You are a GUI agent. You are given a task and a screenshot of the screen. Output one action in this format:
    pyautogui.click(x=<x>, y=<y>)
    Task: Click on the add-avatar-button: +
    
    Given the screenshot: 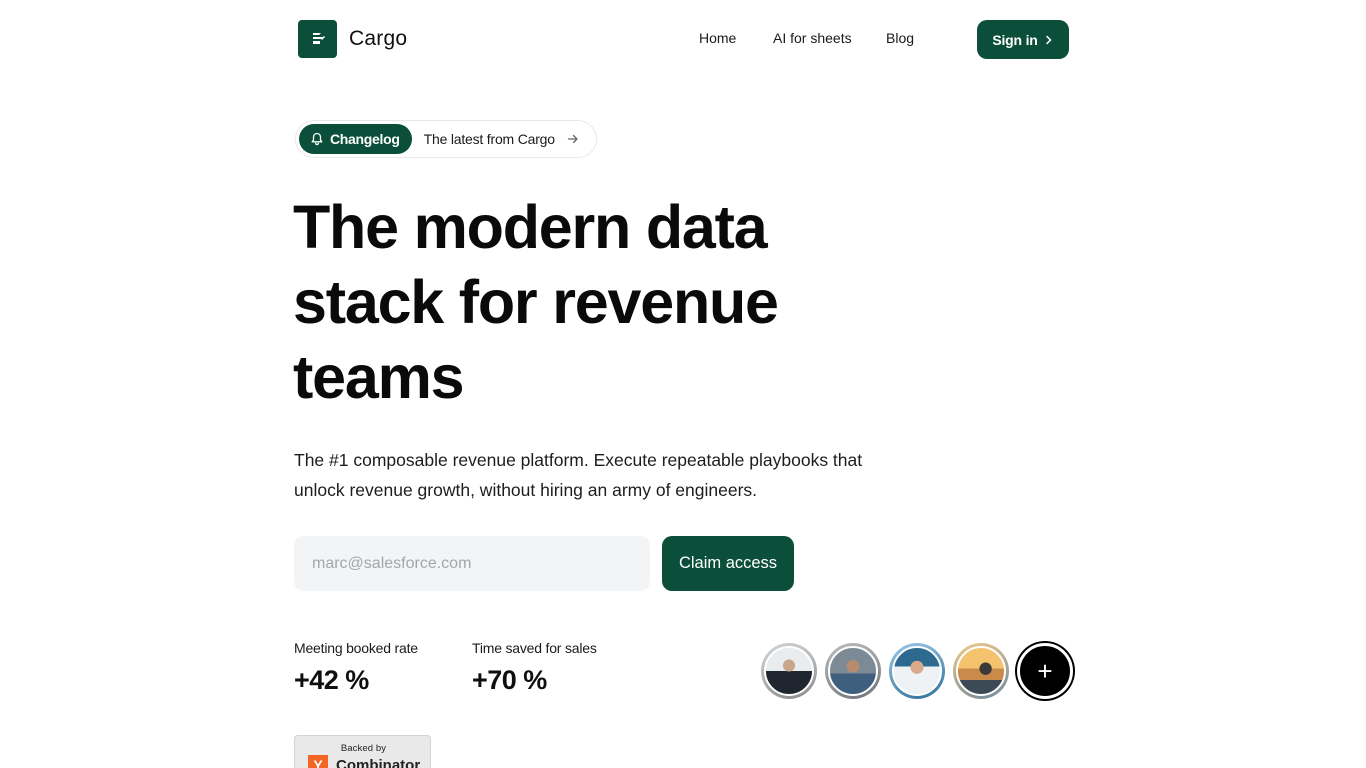 What is the action you would take?
    pyautogui.click(x=1045, y=671)
    